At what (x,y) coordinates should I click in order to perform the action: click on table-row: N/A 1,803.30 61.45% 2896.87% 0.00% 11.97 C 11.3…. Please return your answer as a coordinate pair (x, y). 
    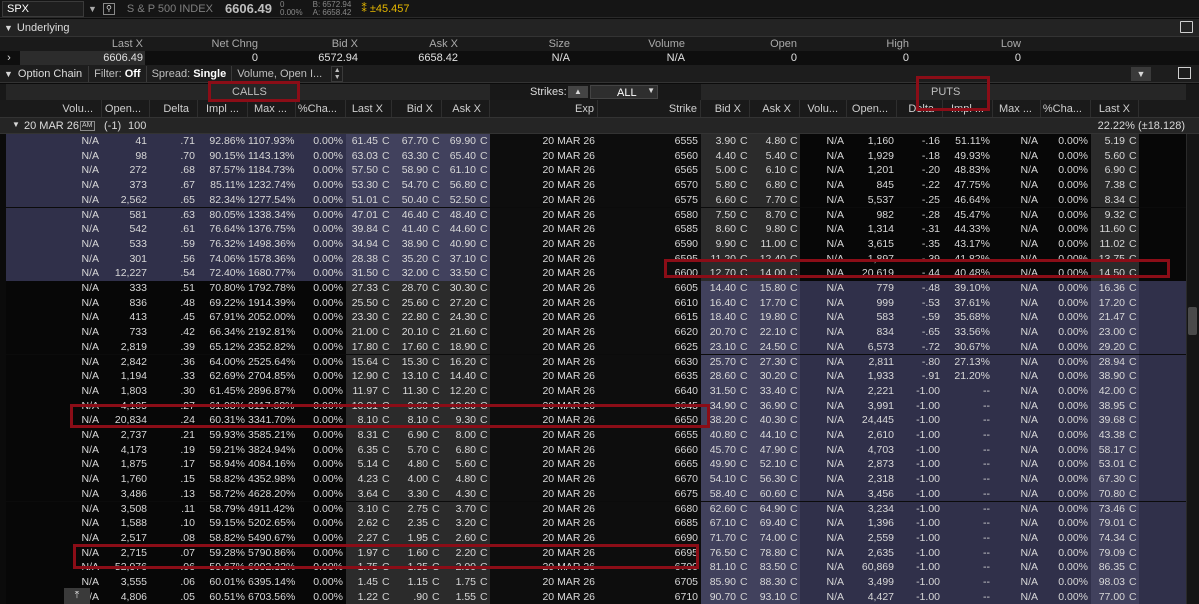
    Looking at the image, I should click on (593, 391).